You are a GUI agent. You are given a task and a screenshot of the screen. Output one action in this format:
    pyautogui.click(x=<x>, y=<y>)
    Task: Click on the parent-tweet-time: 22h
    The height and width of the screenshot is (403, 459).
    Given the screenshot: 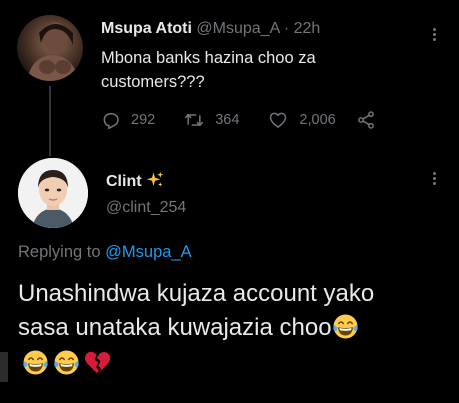 What is the action you would take?
    pyautogui.click(x=307, y=28)
    